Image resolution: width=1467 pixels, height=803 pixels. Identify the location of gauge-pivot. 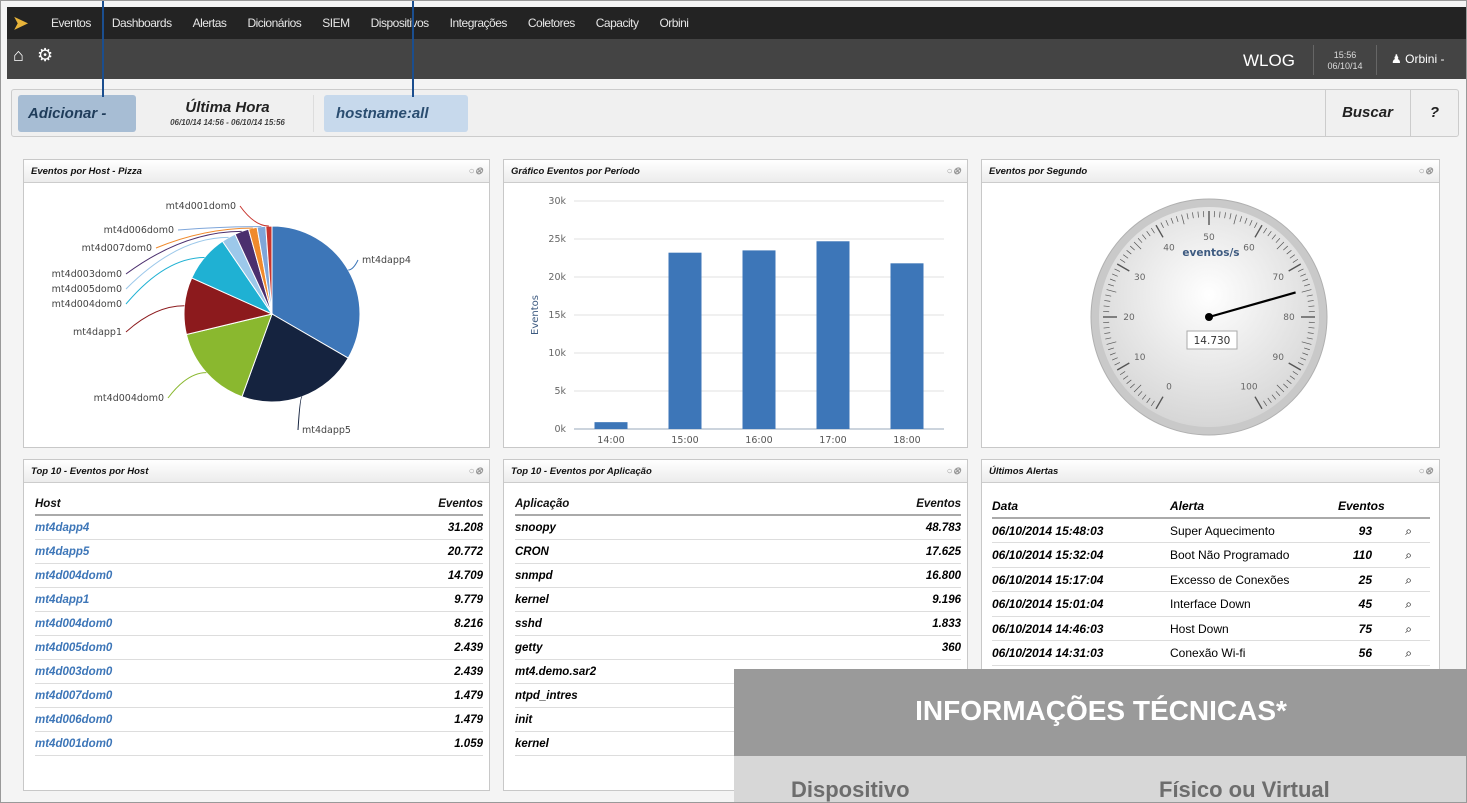
(1209, 317).